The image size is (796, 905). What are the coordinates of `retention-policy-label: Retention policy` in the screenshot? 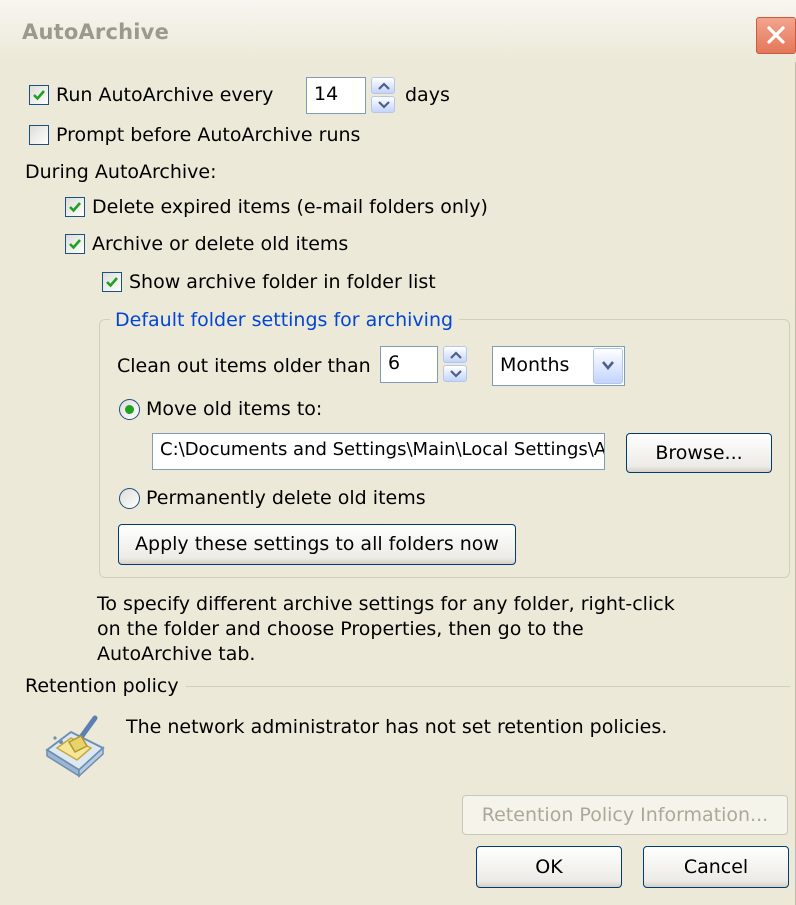 It's located at (102, 686).